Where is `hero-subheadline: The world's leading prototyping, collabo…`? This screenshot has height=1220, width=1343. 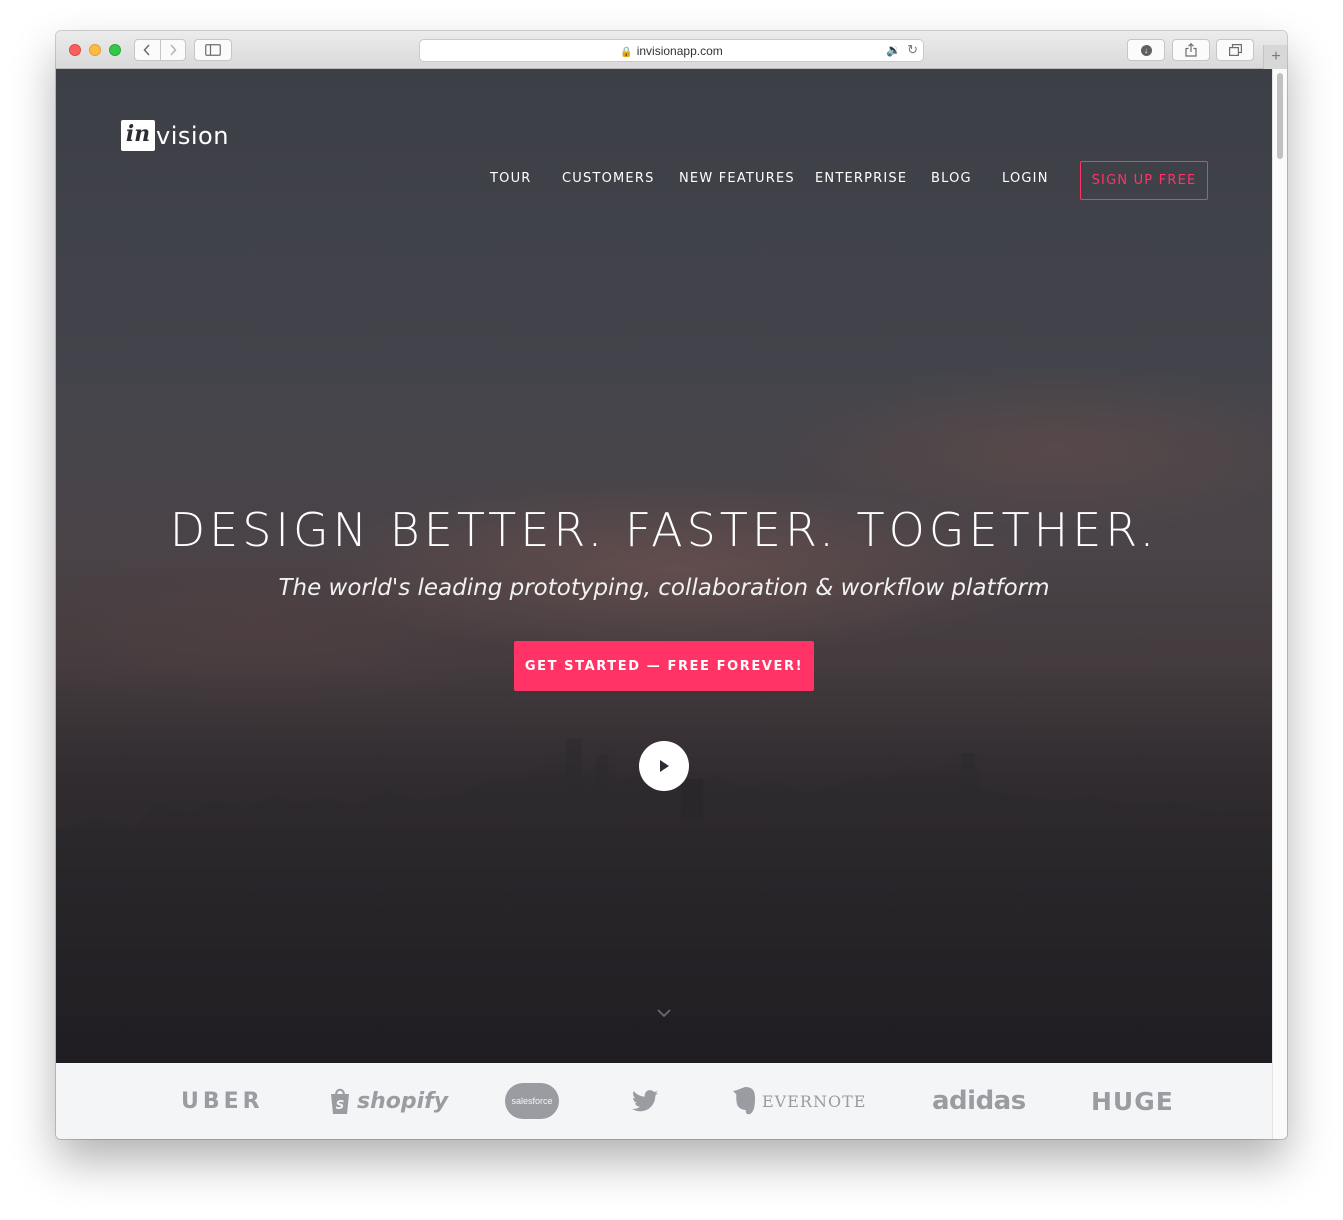
hero-subheadline: The world's leading prototyping, collabo… is located at coordinates (664, 588).